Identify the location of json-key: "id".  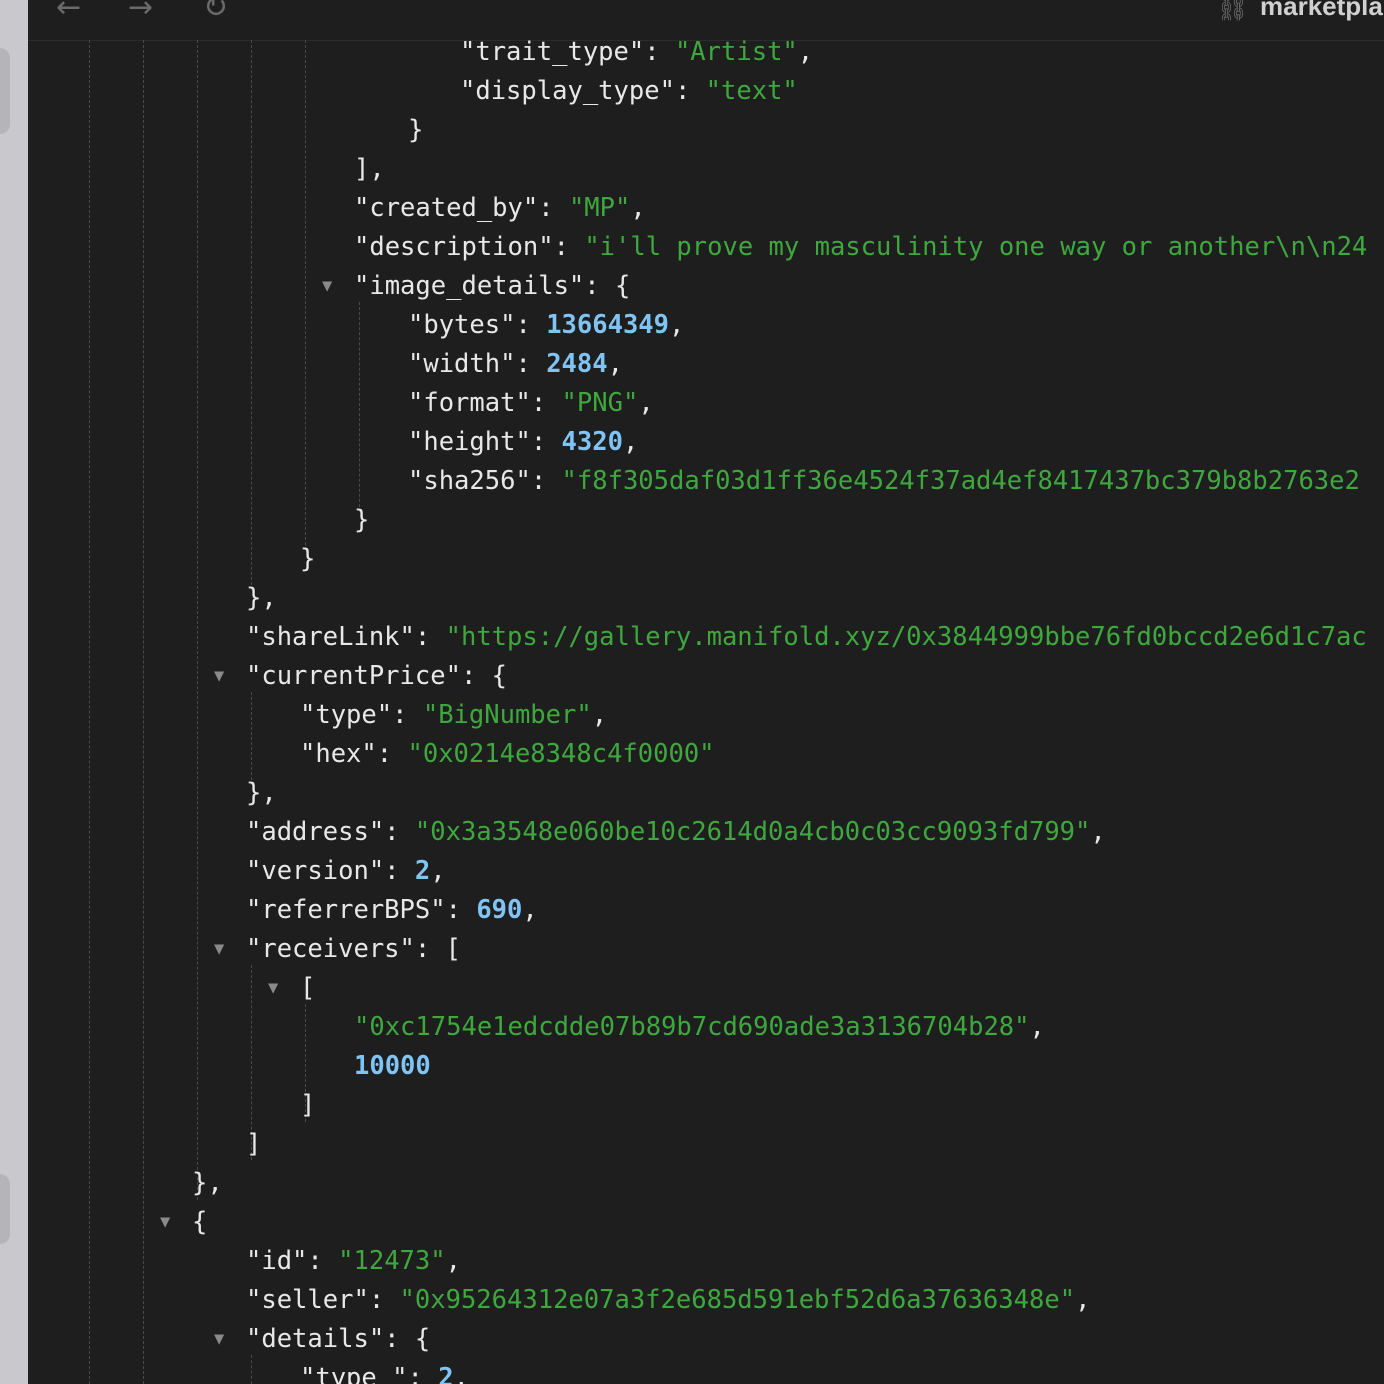
(277, 1261).